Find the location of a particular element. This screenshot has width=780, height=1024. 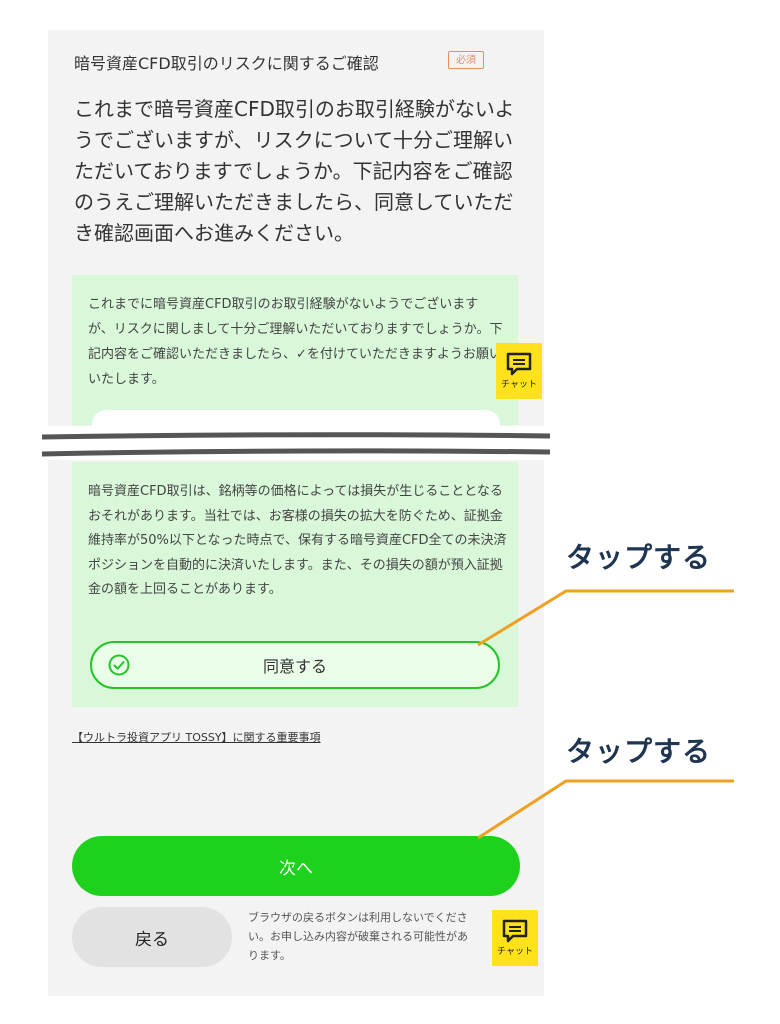

chat-button-top: チャット is located at coordinates (519, 371).